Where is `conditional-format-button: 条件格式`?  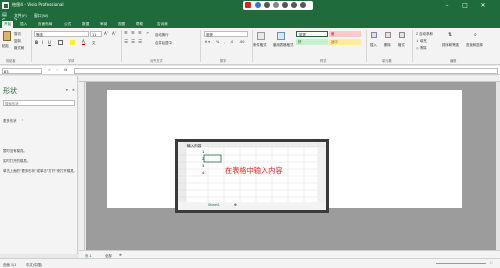 conditional-format-button: 条件格式 is located at coordinates (260, 44).